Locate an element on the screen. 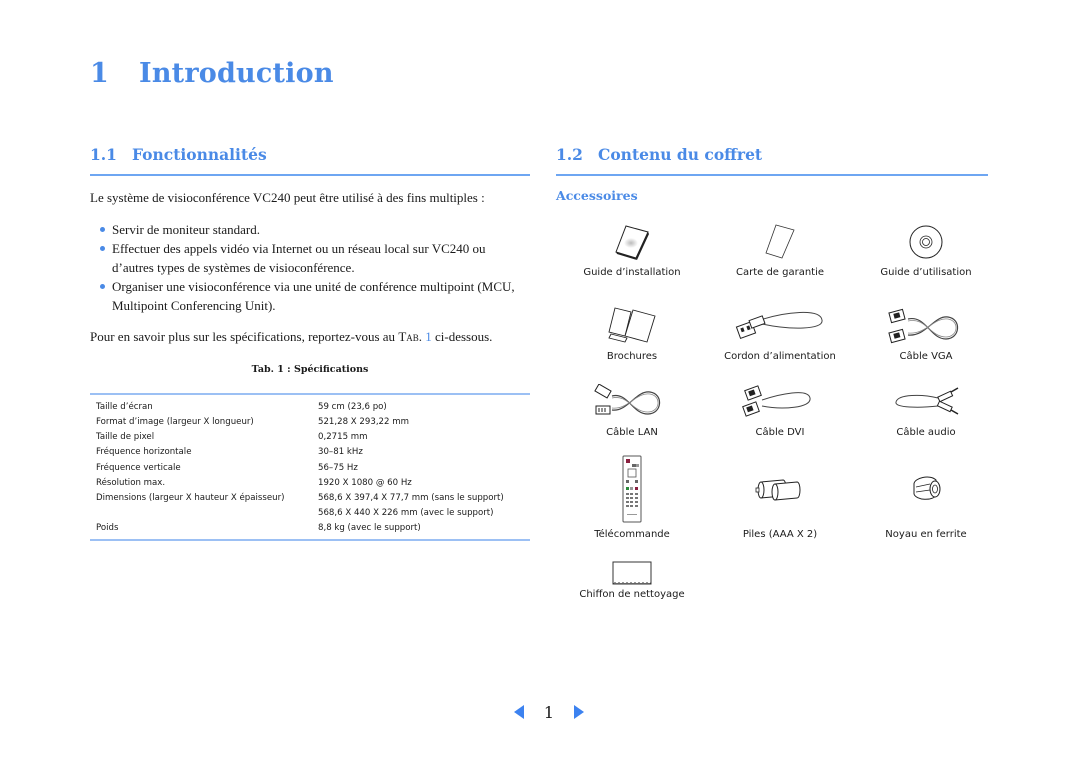 The width and height of the screenshot is (1080, 763). accessory-item: Cordon d’alimentation is located at coordinates (780, 333).